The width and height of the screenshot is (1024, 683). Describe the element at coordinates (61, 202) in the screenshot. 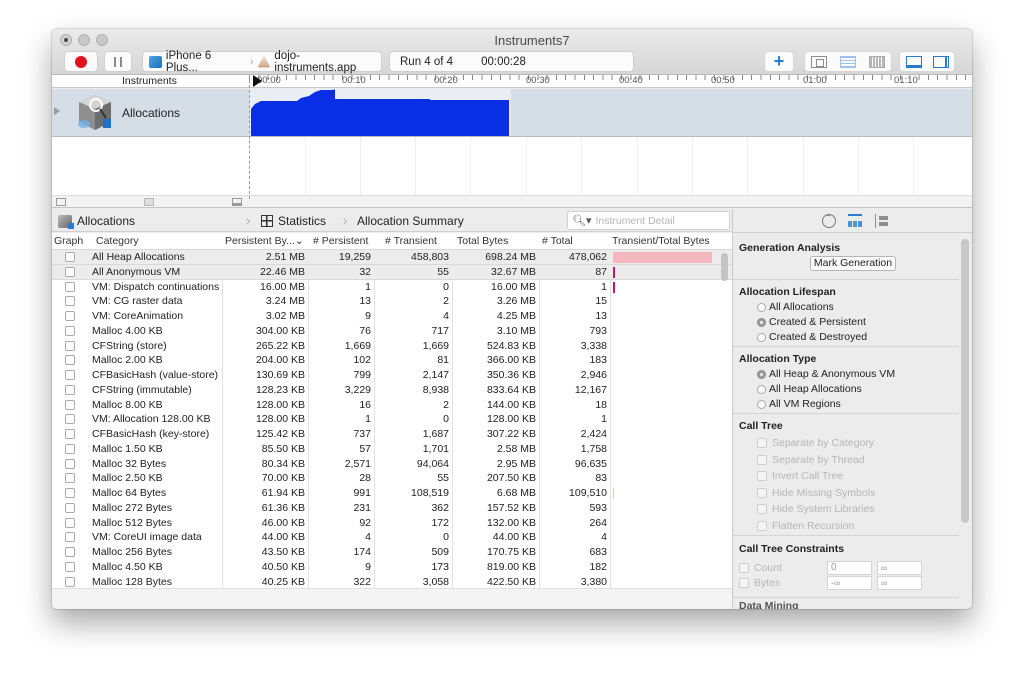

I see `graph-icon` at that location.